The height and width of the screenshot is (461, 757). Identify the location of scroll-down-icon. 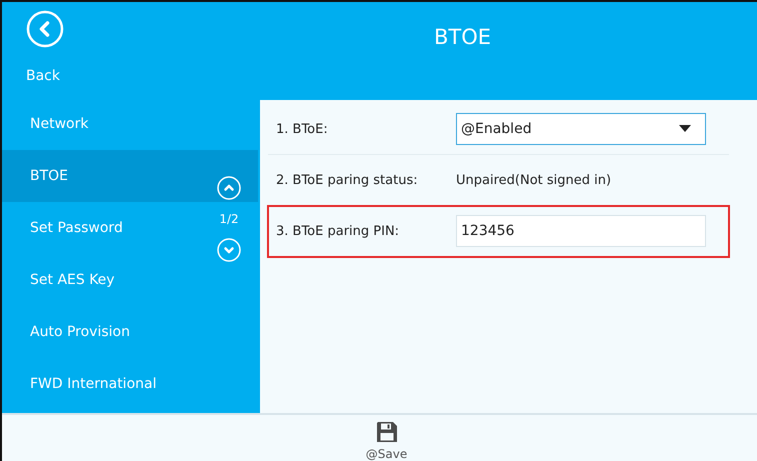
(229, 250).